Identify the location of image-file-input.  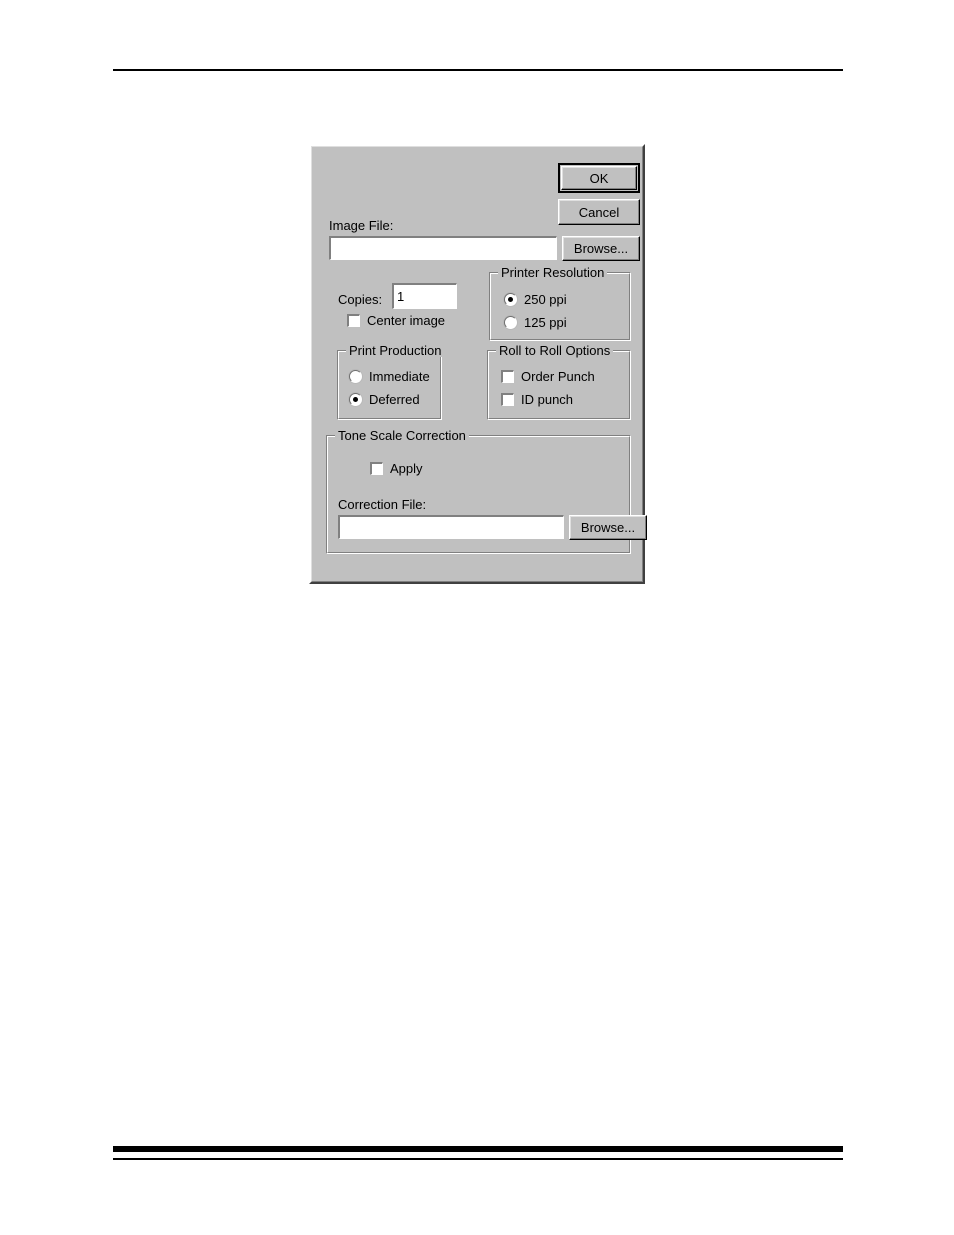
(443, 248).